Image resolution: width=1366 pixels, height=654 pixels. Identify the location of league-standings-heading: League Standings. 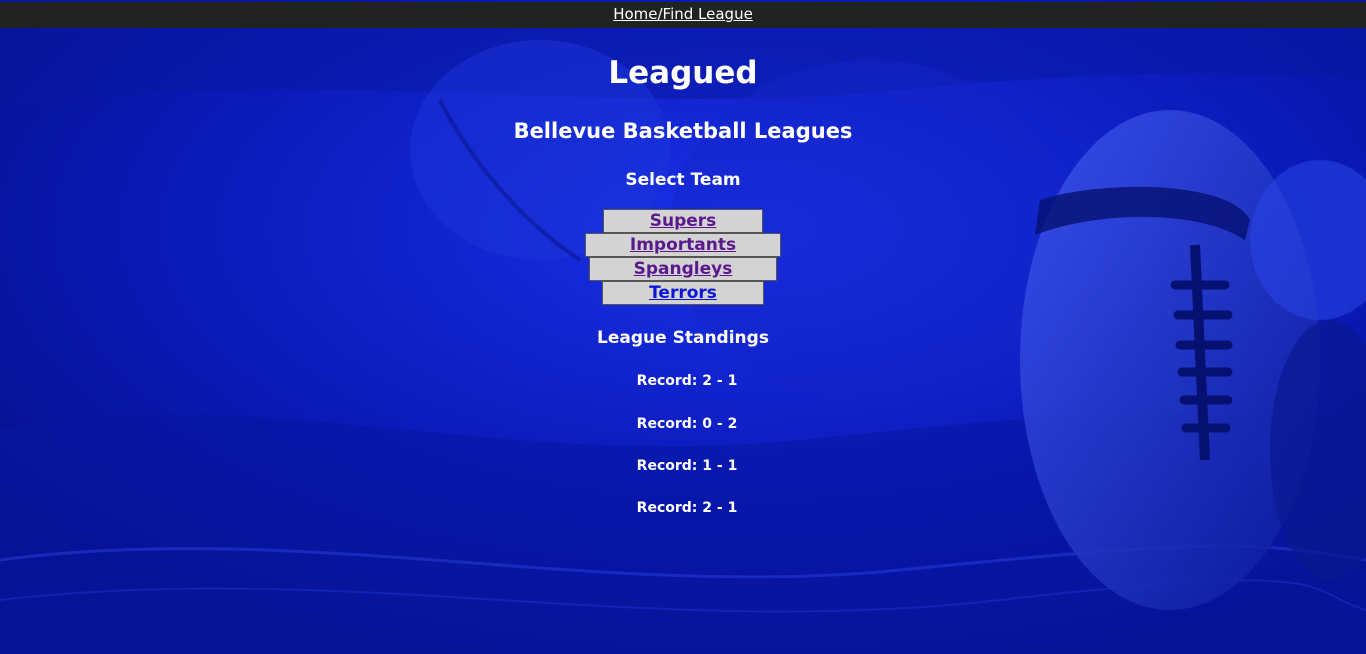
(683, 338).